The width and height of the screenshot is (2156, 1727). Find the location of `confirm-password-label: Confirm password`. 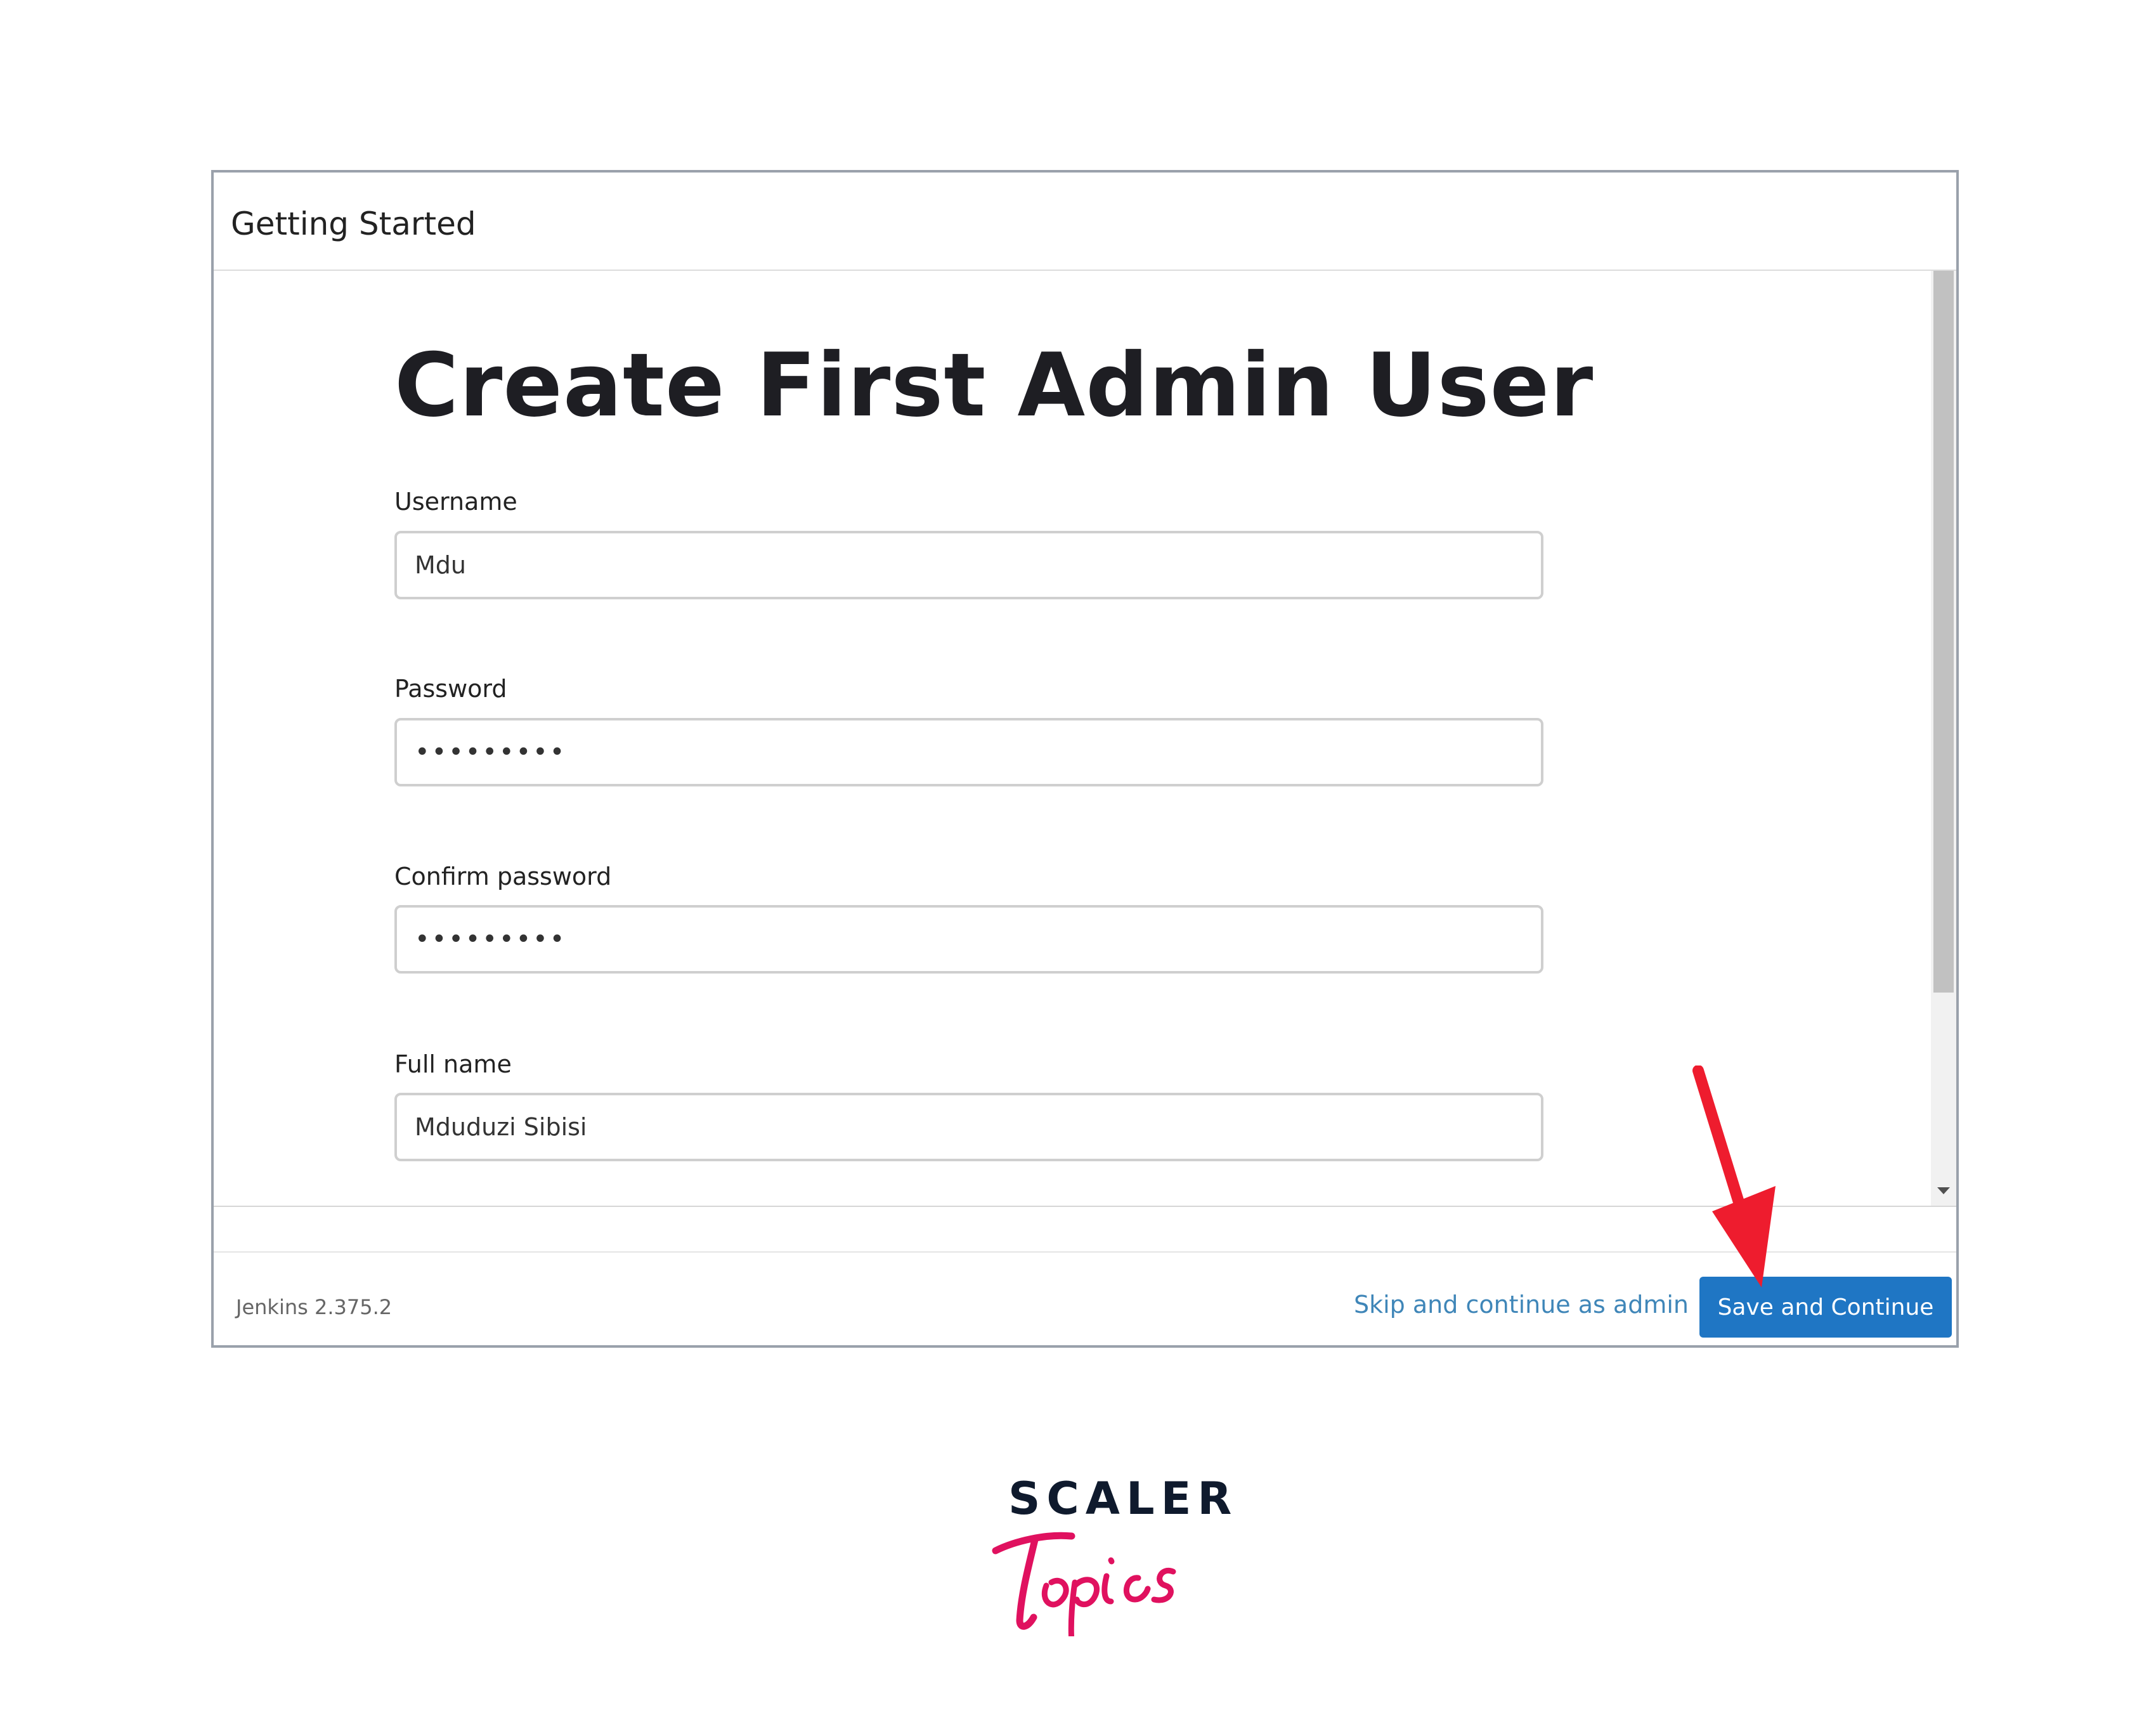

confirm-password-label: Confirm password is located at coordinates (503, 876).